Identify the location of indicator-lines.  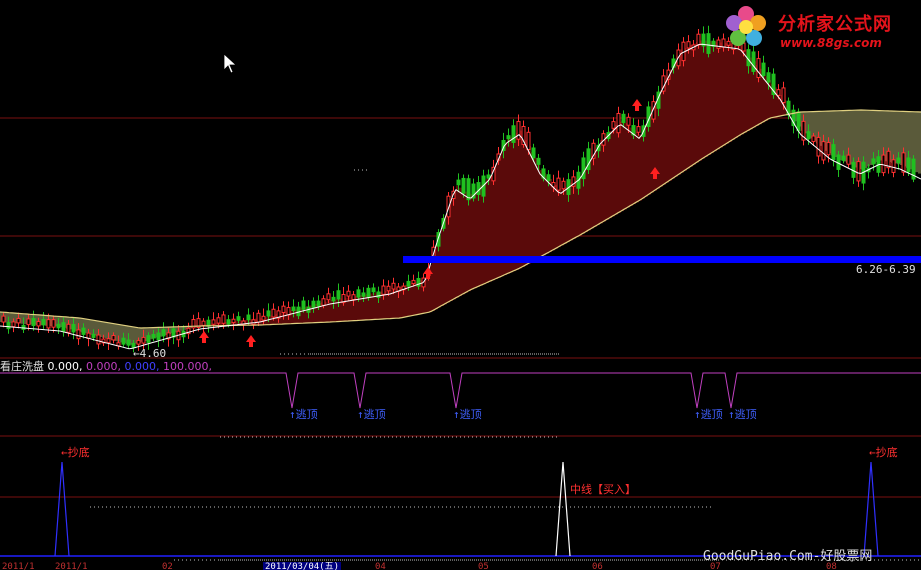
(460, 390).